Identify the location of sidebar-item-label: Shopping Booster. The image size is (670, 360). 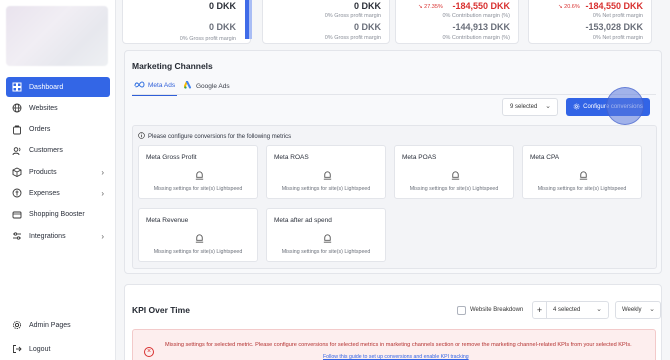
(57, 215).